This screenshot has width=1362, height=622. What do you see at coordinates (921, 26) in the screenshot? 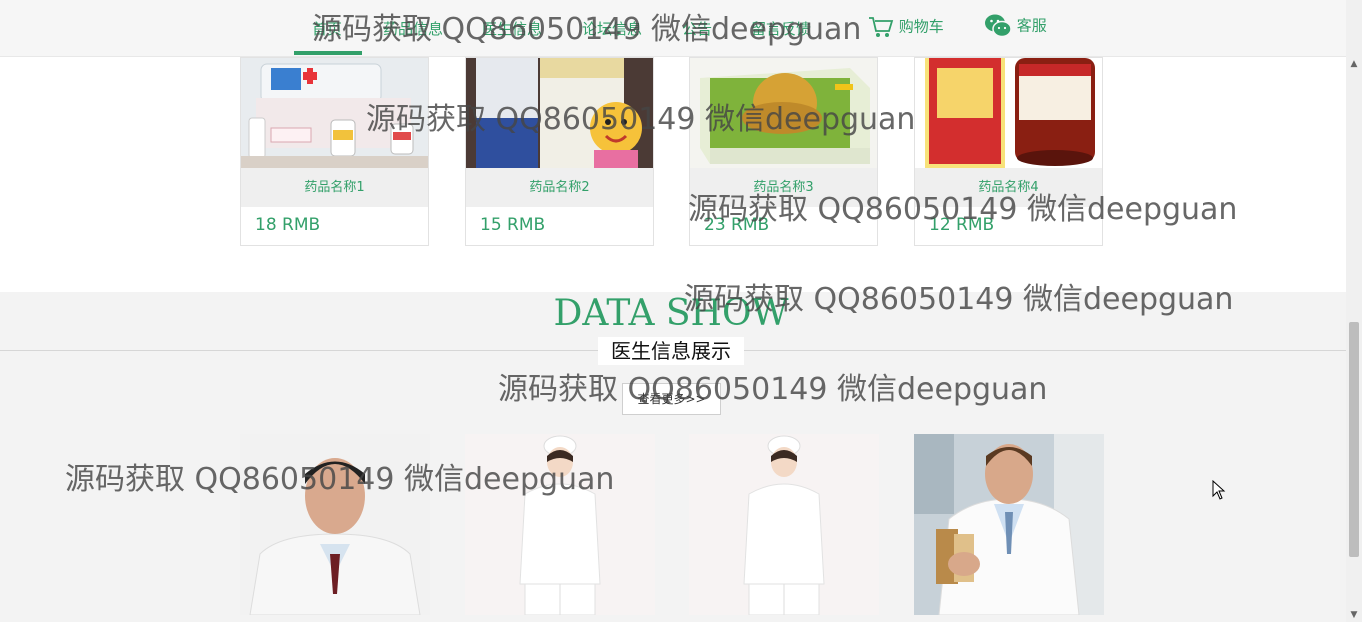
I see `cart-label: 购物车` at bounding box center [921, 26].